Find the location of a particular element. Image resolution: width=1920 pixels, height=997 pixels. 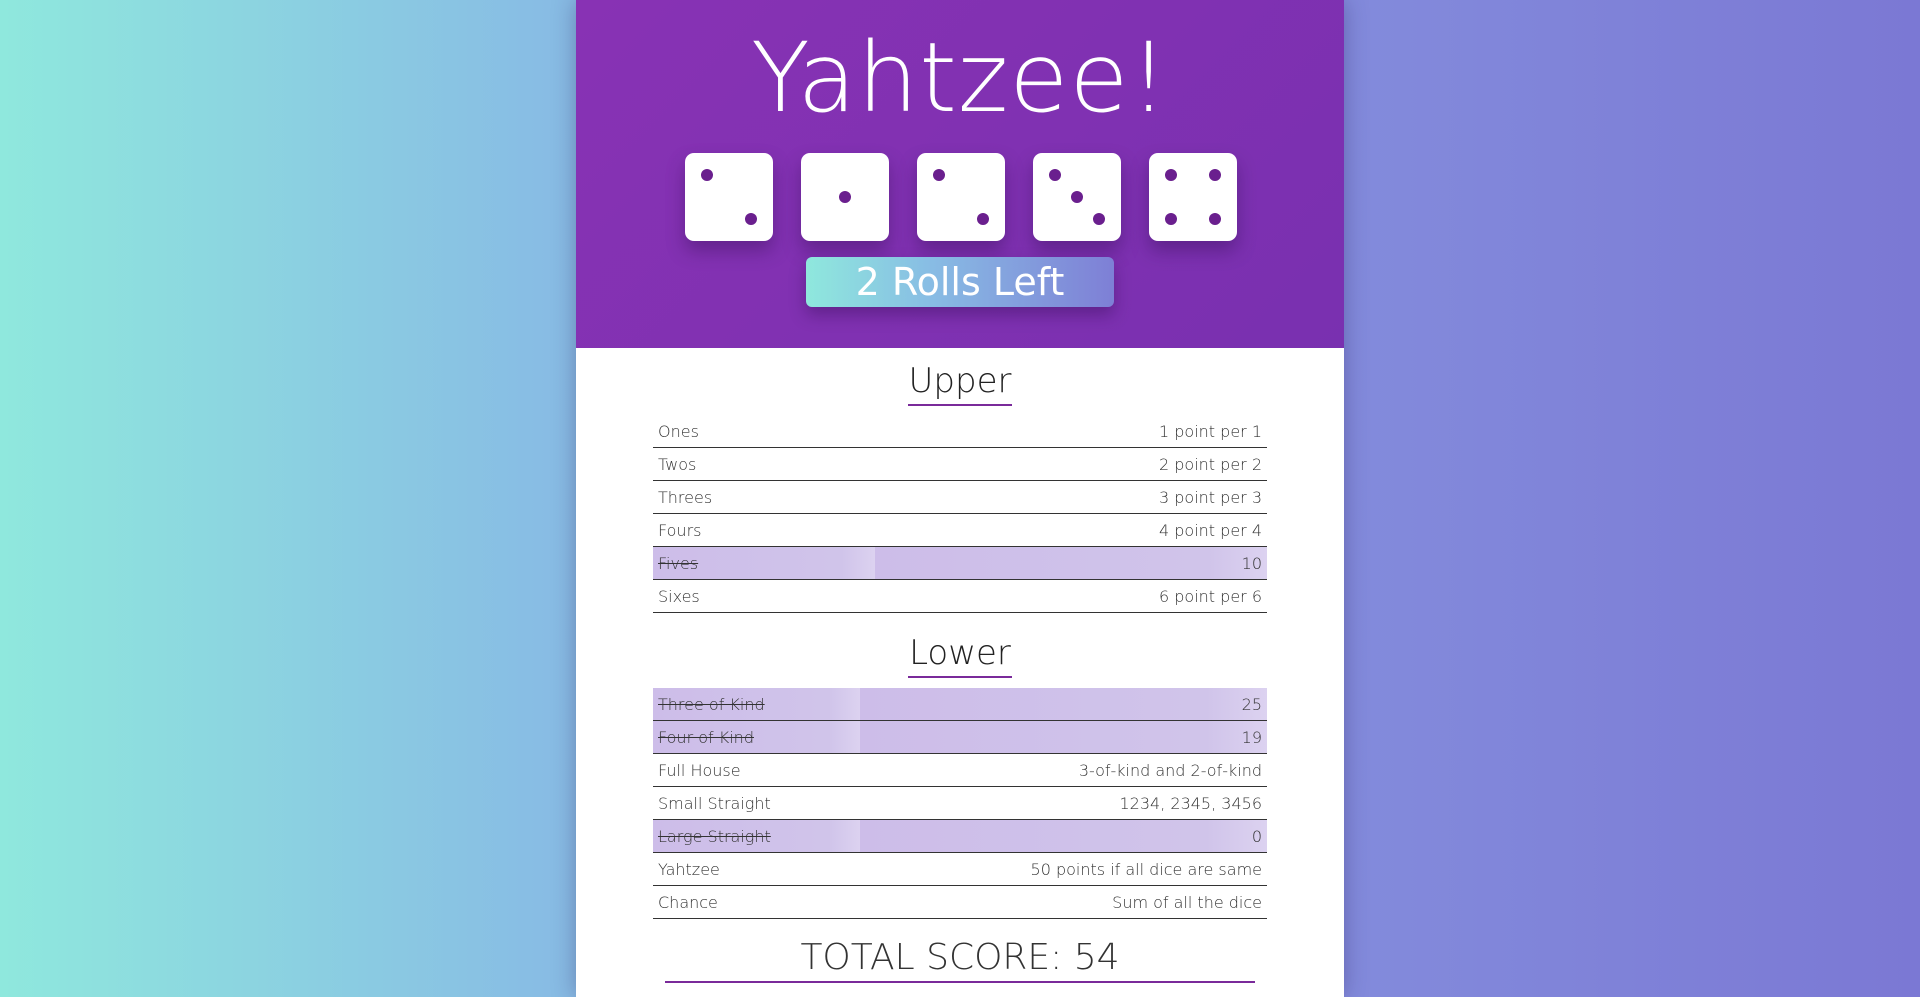

dice-row is located at coordinates (961, 197).